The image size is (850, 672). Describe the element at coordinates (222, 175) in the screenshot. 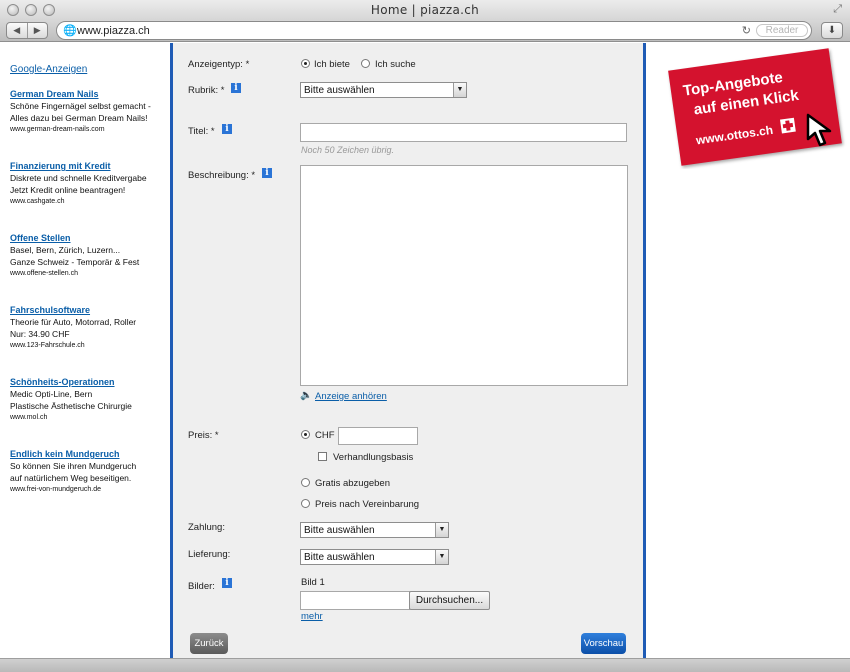

I see `beschreibung-label: Beschreibung: *` at that location.